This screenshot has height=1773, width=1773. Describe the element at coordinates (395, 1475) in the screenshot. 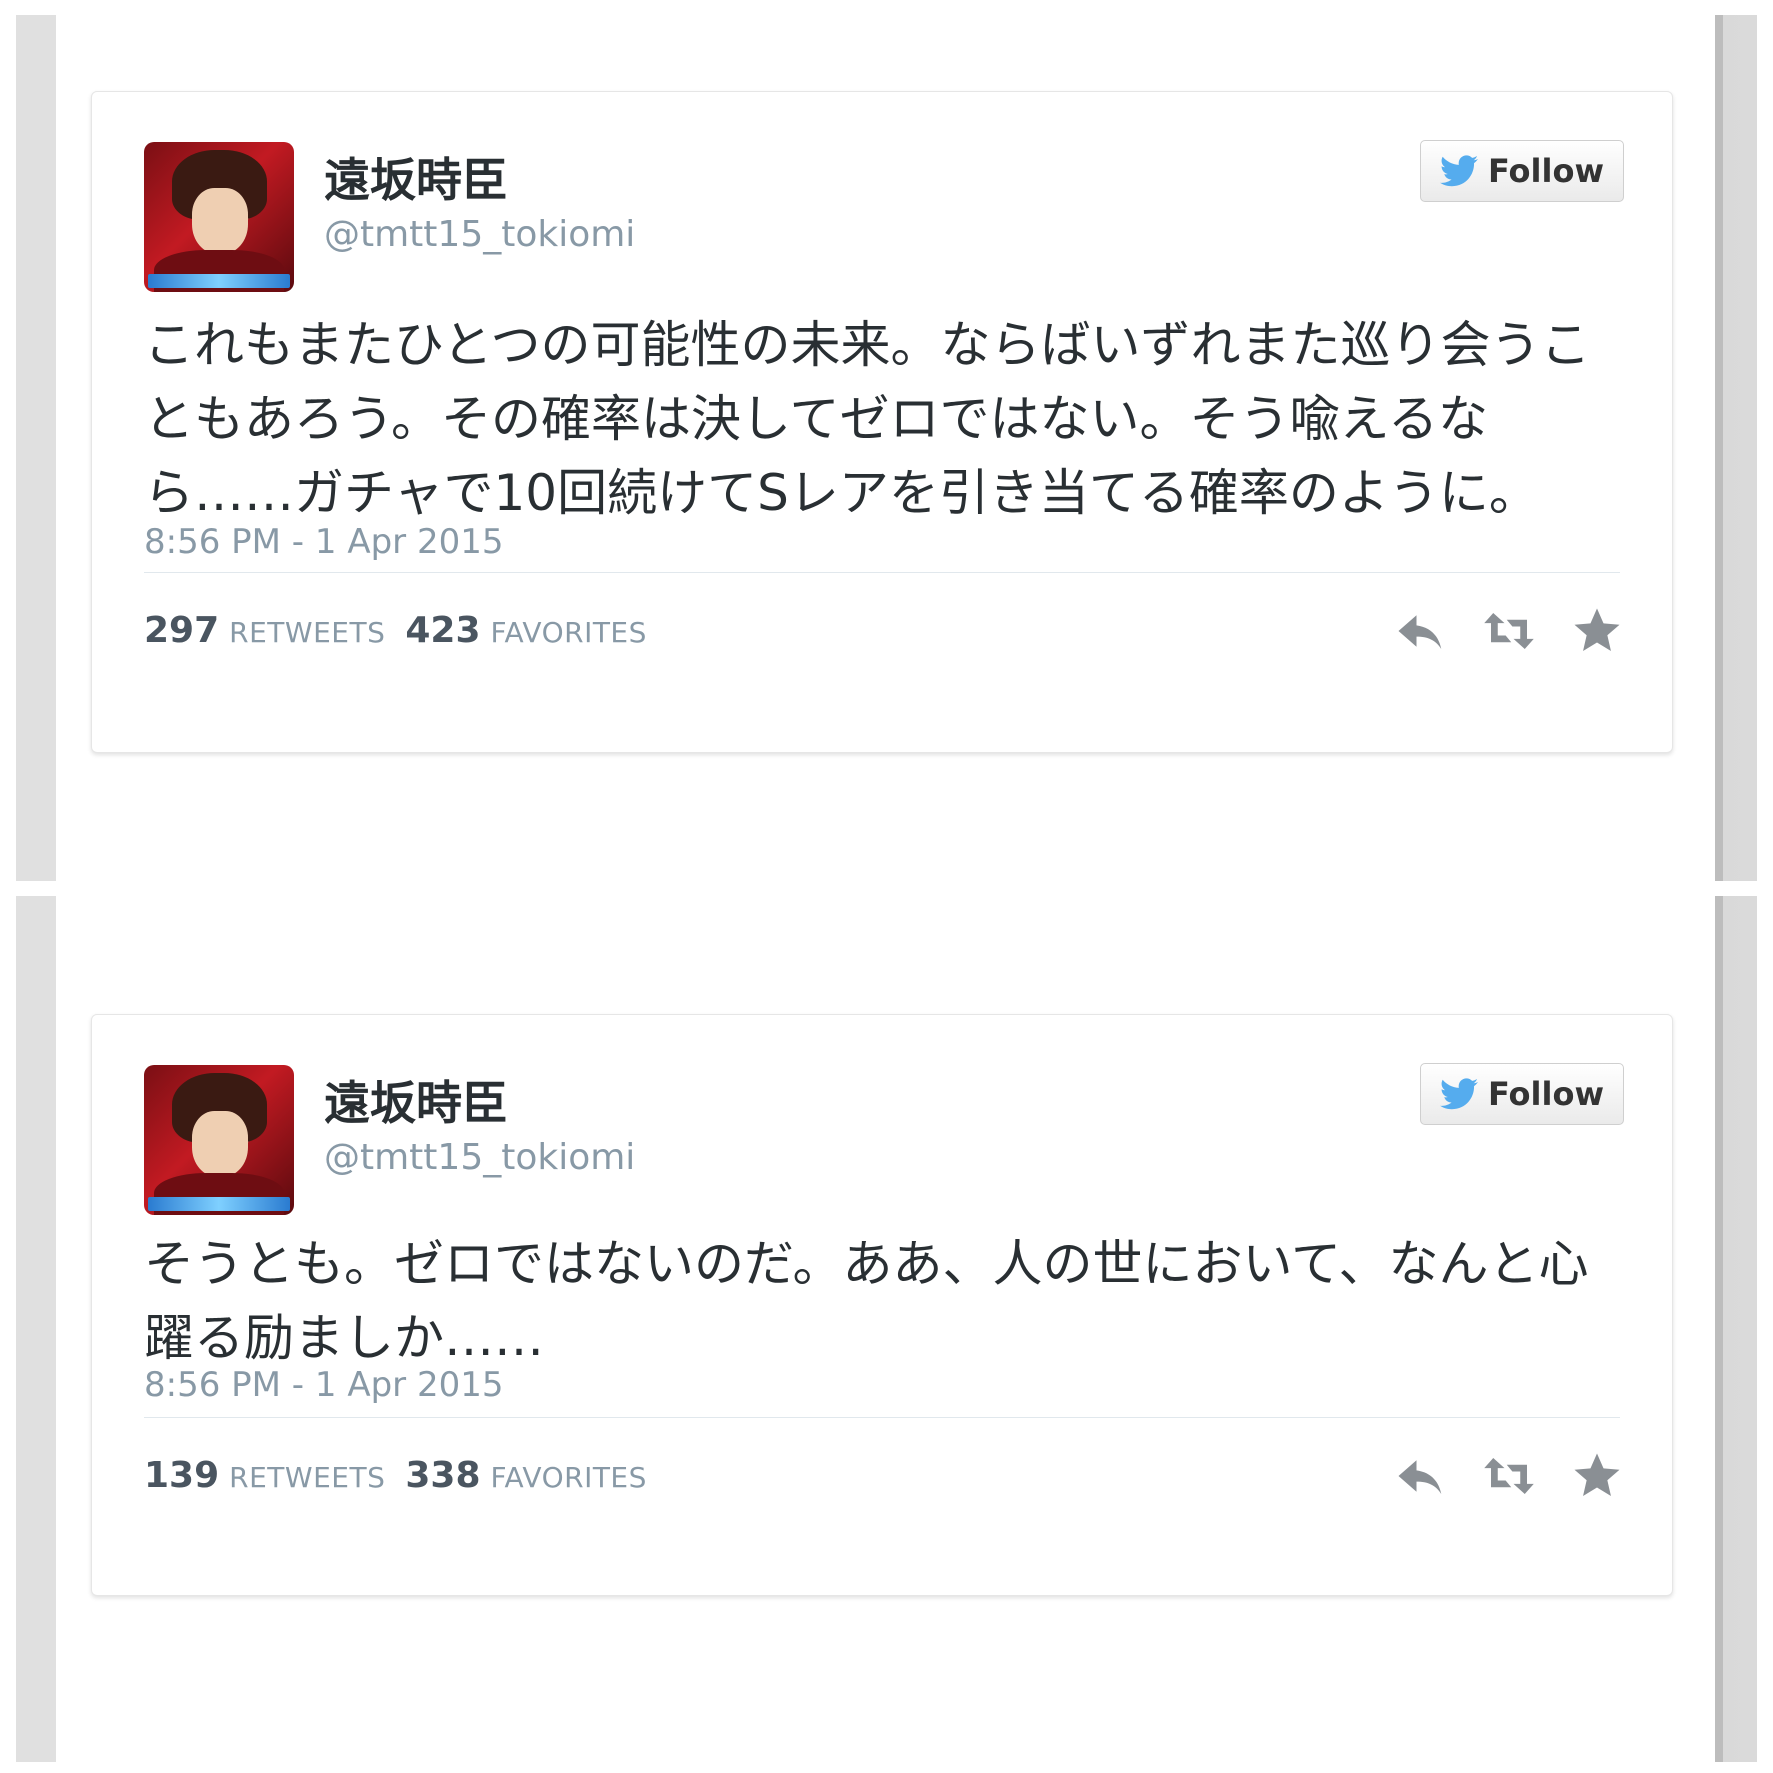

I see `tweet-stats: 139 RETWEETS 338 FAVORITES` at that location.